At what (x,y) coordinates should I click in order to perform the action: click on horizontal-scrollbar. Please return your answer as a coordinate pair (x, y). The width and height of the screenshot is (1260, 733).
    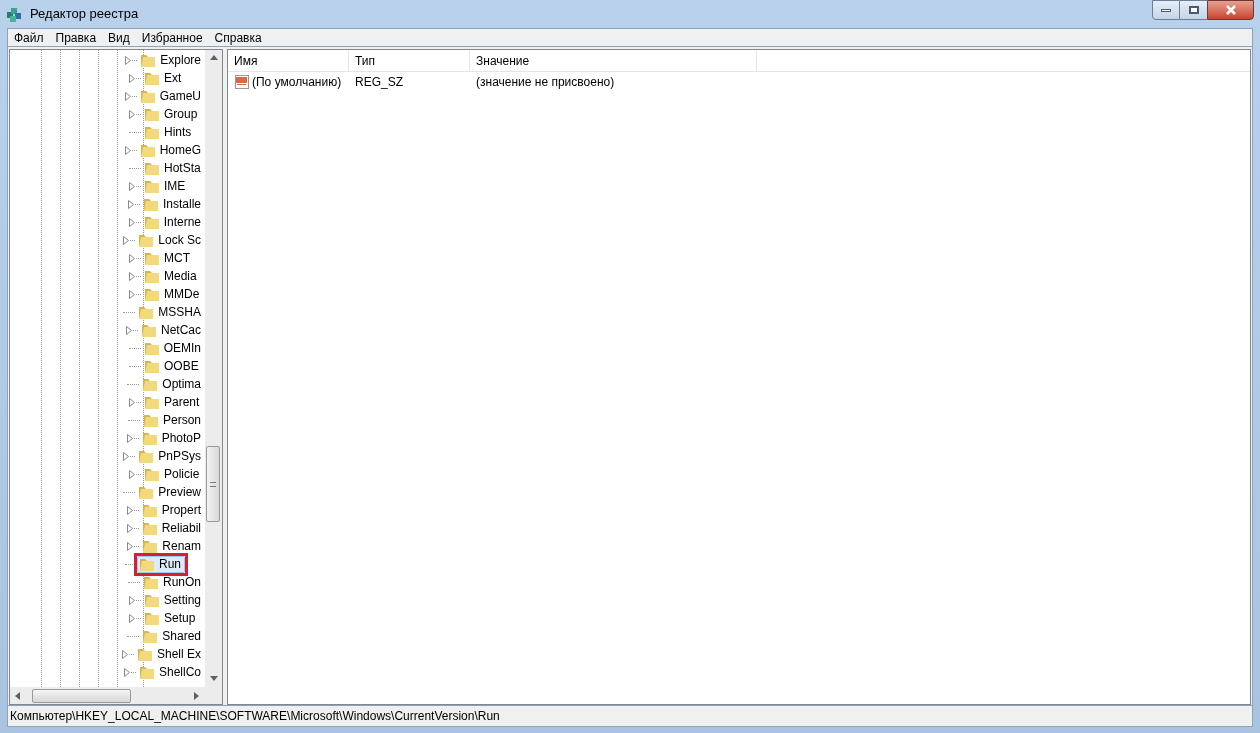
    Looking at the image, I should click on (116, 695).